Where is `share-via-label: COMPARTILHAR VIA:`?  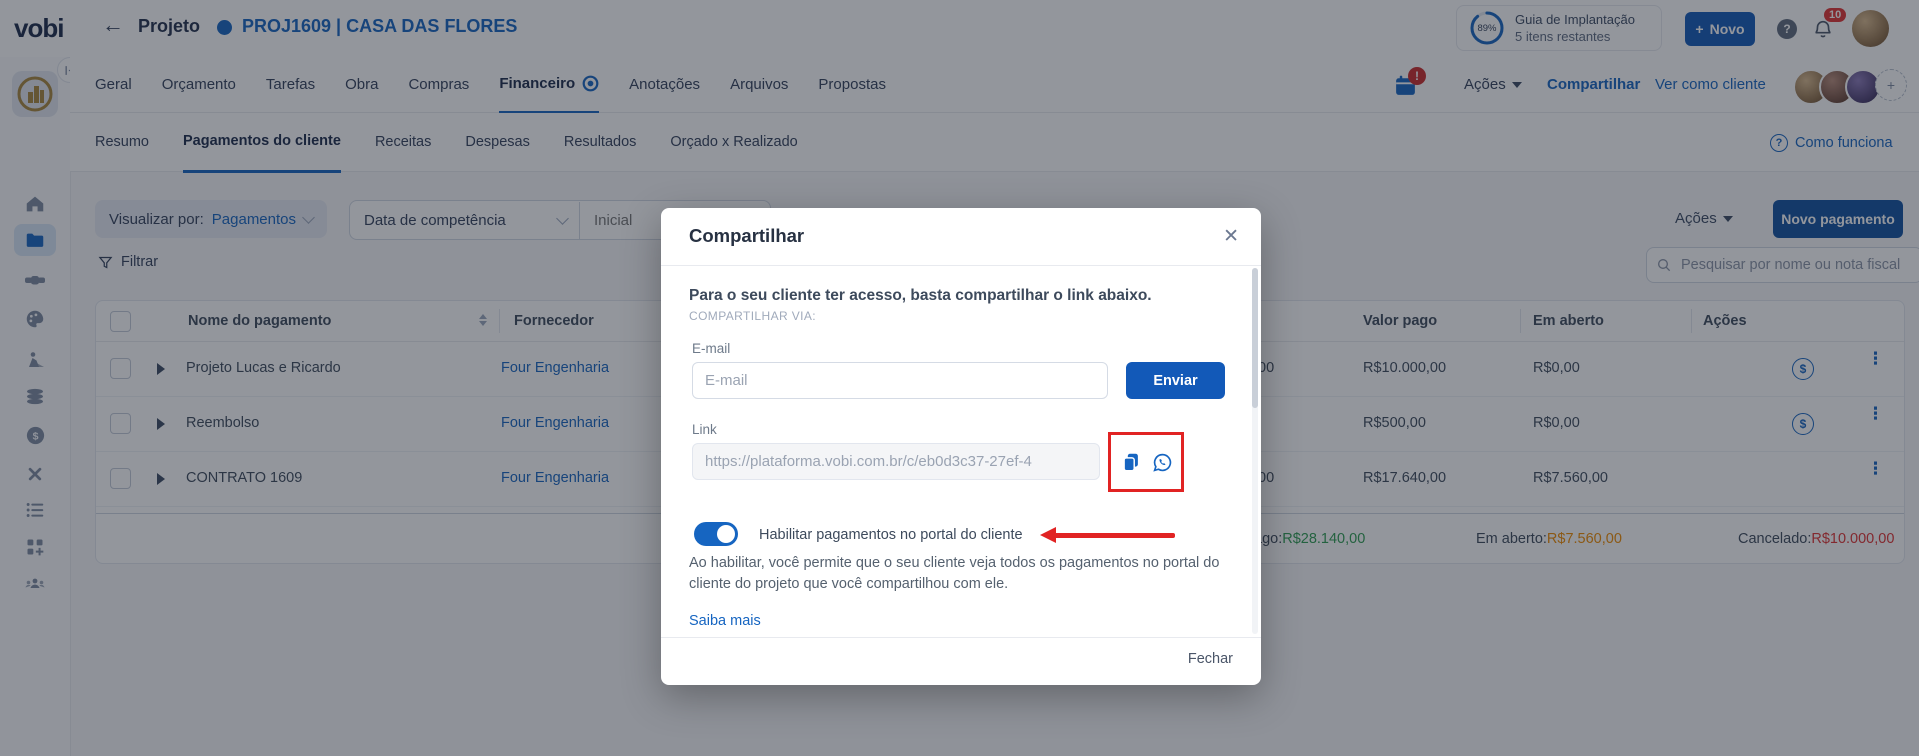
share-via-label: COMPARTILHAR VIA: is located at coordinates (753, 316).